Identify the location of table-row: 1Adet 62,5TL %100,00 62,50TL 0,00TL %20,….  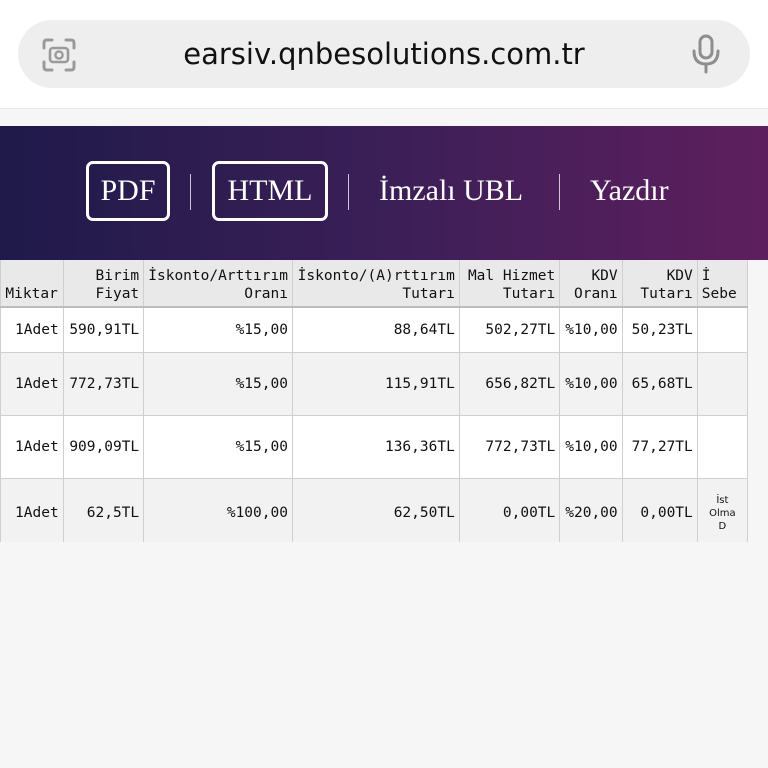
(374, 510).